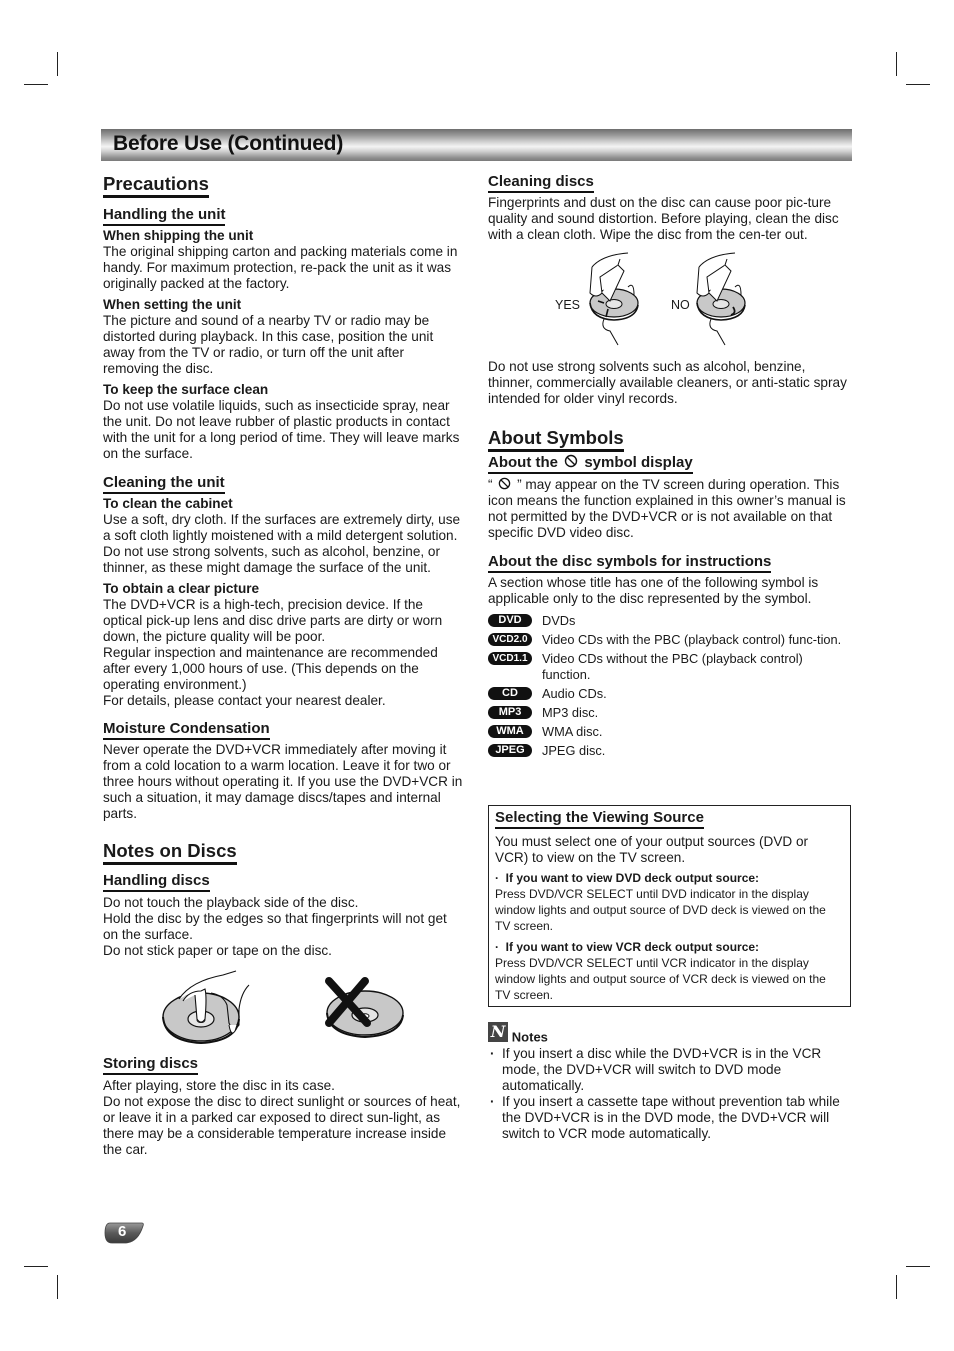 The height and width of the screenshot is (1351, 954). Describe the element at coordinates (721, 299) in the screenshot. I see `incorrect-wiping-illustration` at that location.